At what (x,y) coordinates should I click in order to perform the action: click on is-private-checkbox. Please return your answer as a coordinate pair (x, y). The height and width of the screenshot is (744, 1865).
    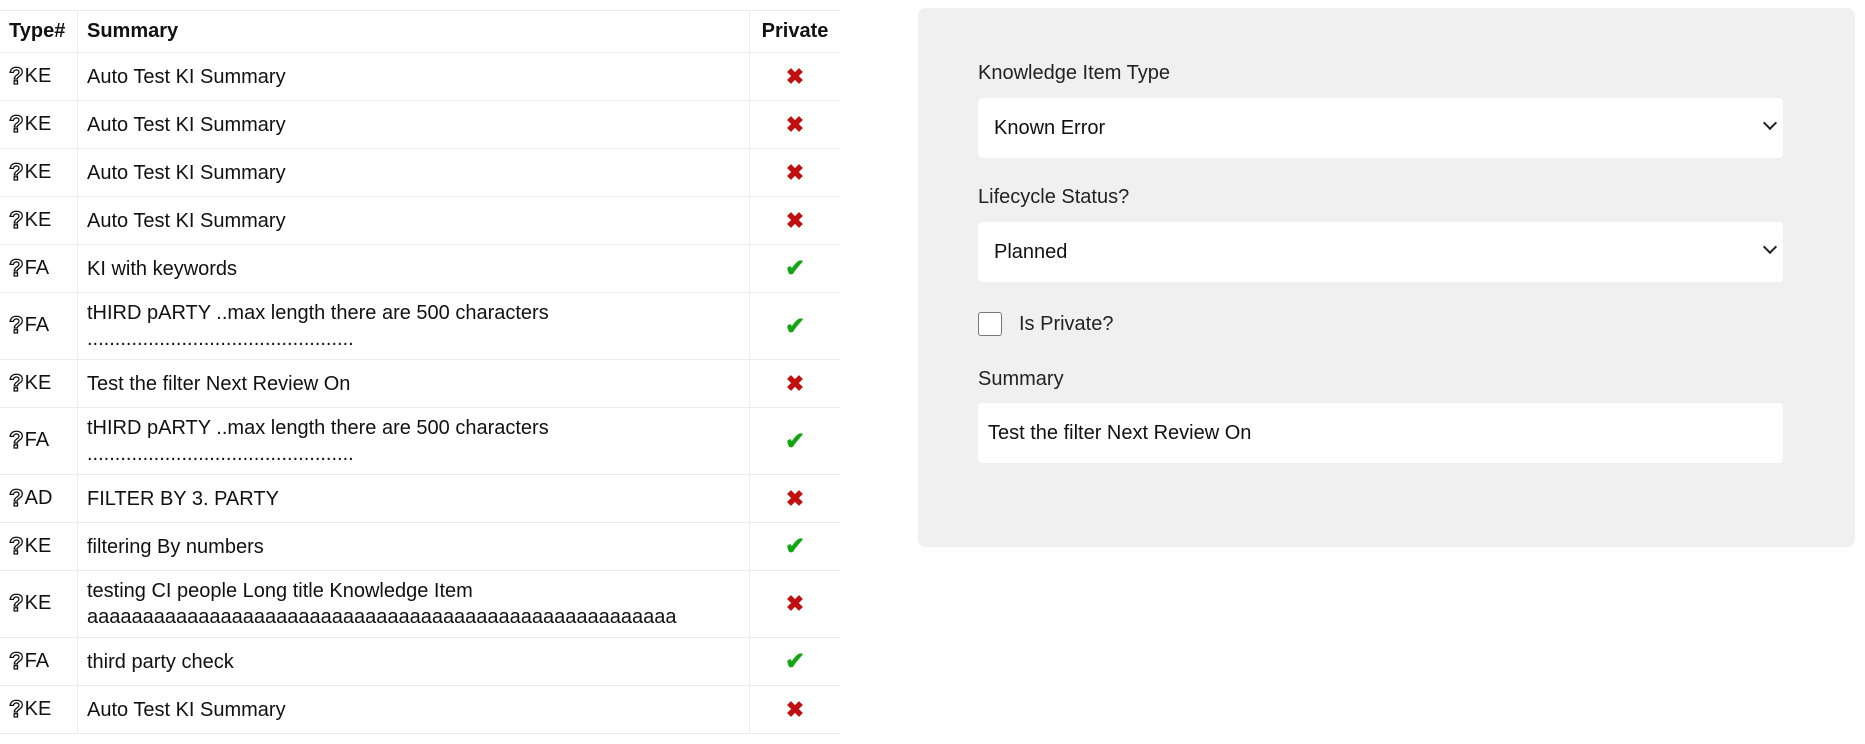
    Looking at the image, I should click on (990, 324).